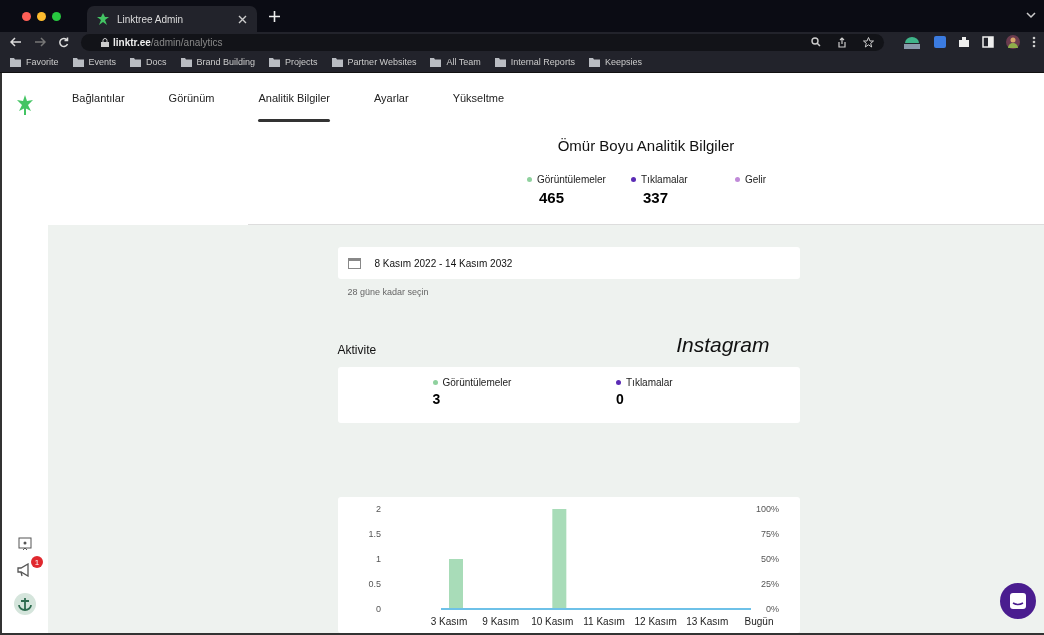  What do you see at coordinates (448, 621) in the screenshot?
I see `axis-tick-label: 3 Kasım` at bounding box center [448, 621].